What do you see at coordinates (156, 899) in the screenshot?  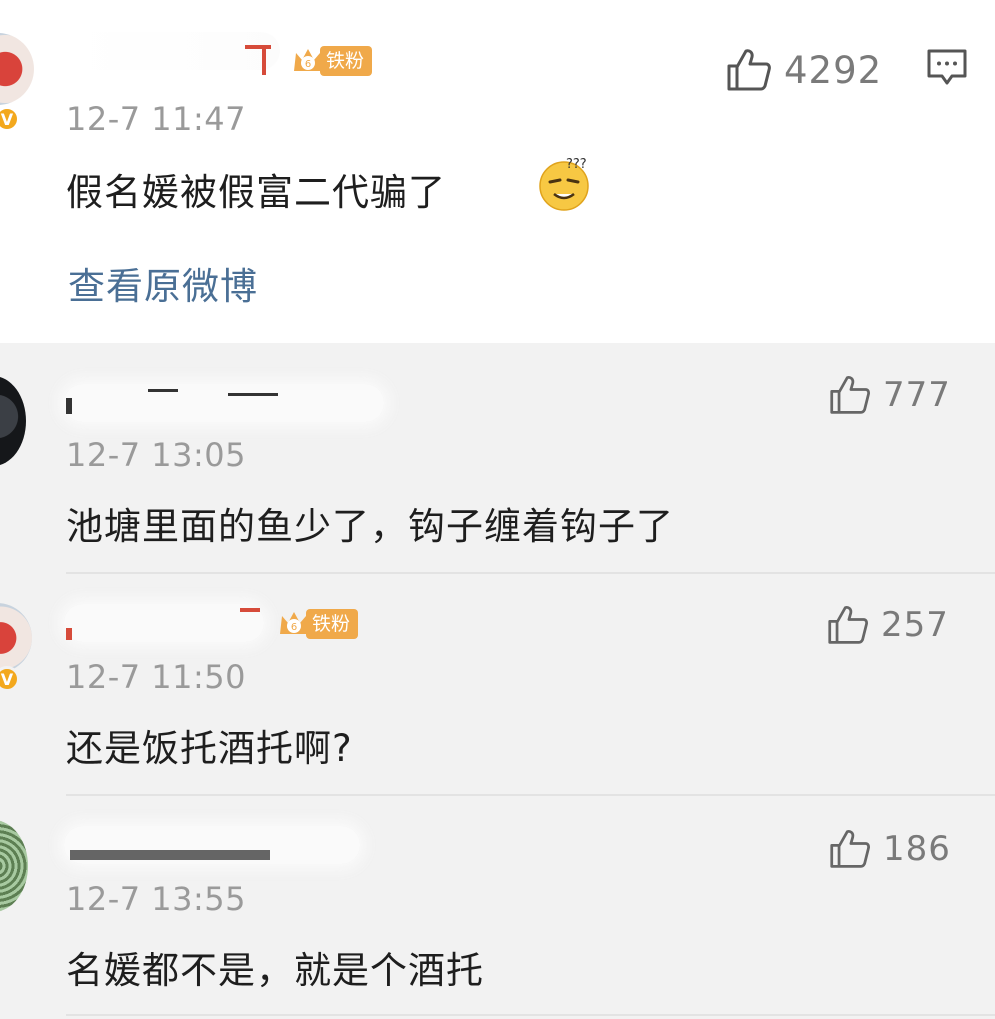 I see `comment-time: 12-7 13:55` at bounding box center [156, 899].